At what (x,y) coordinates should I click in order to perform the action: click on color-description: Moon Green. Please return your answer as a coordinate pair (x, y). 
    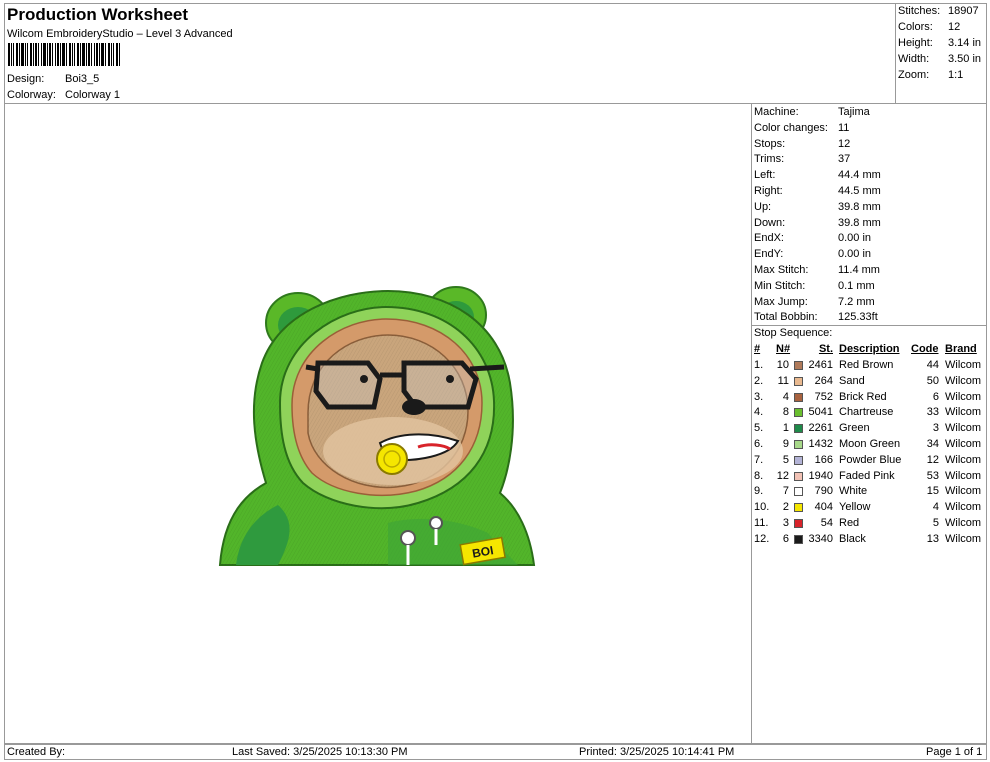
    Looking at the image, I should click on (870, 444).